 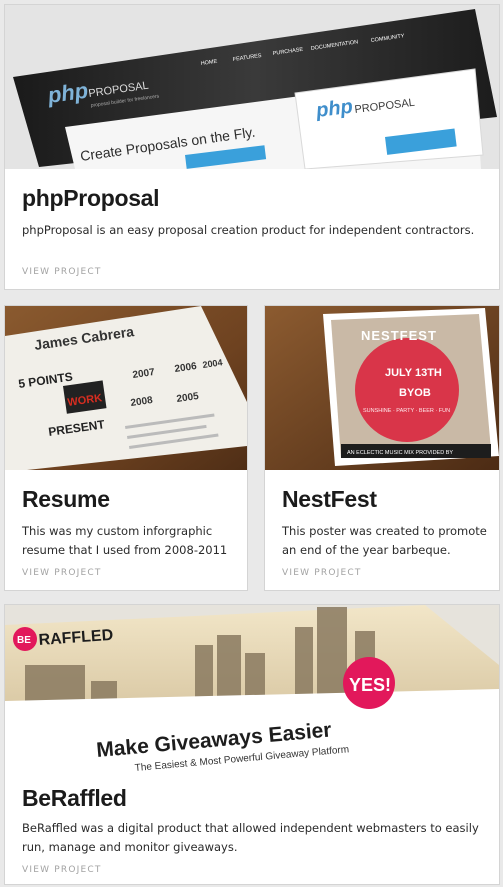 What do you see at coordinates (329, 499) in the screenshot?
I see `project-title: NestFest` at bounding box center [329, 499].